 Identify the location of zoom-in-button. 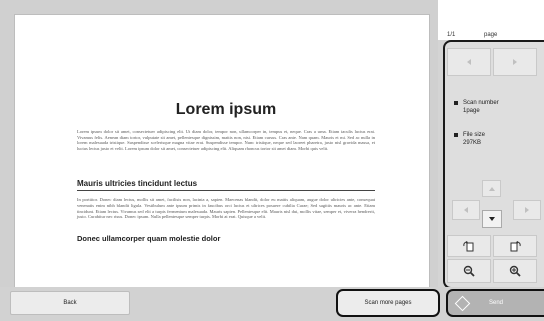
(515, 271).